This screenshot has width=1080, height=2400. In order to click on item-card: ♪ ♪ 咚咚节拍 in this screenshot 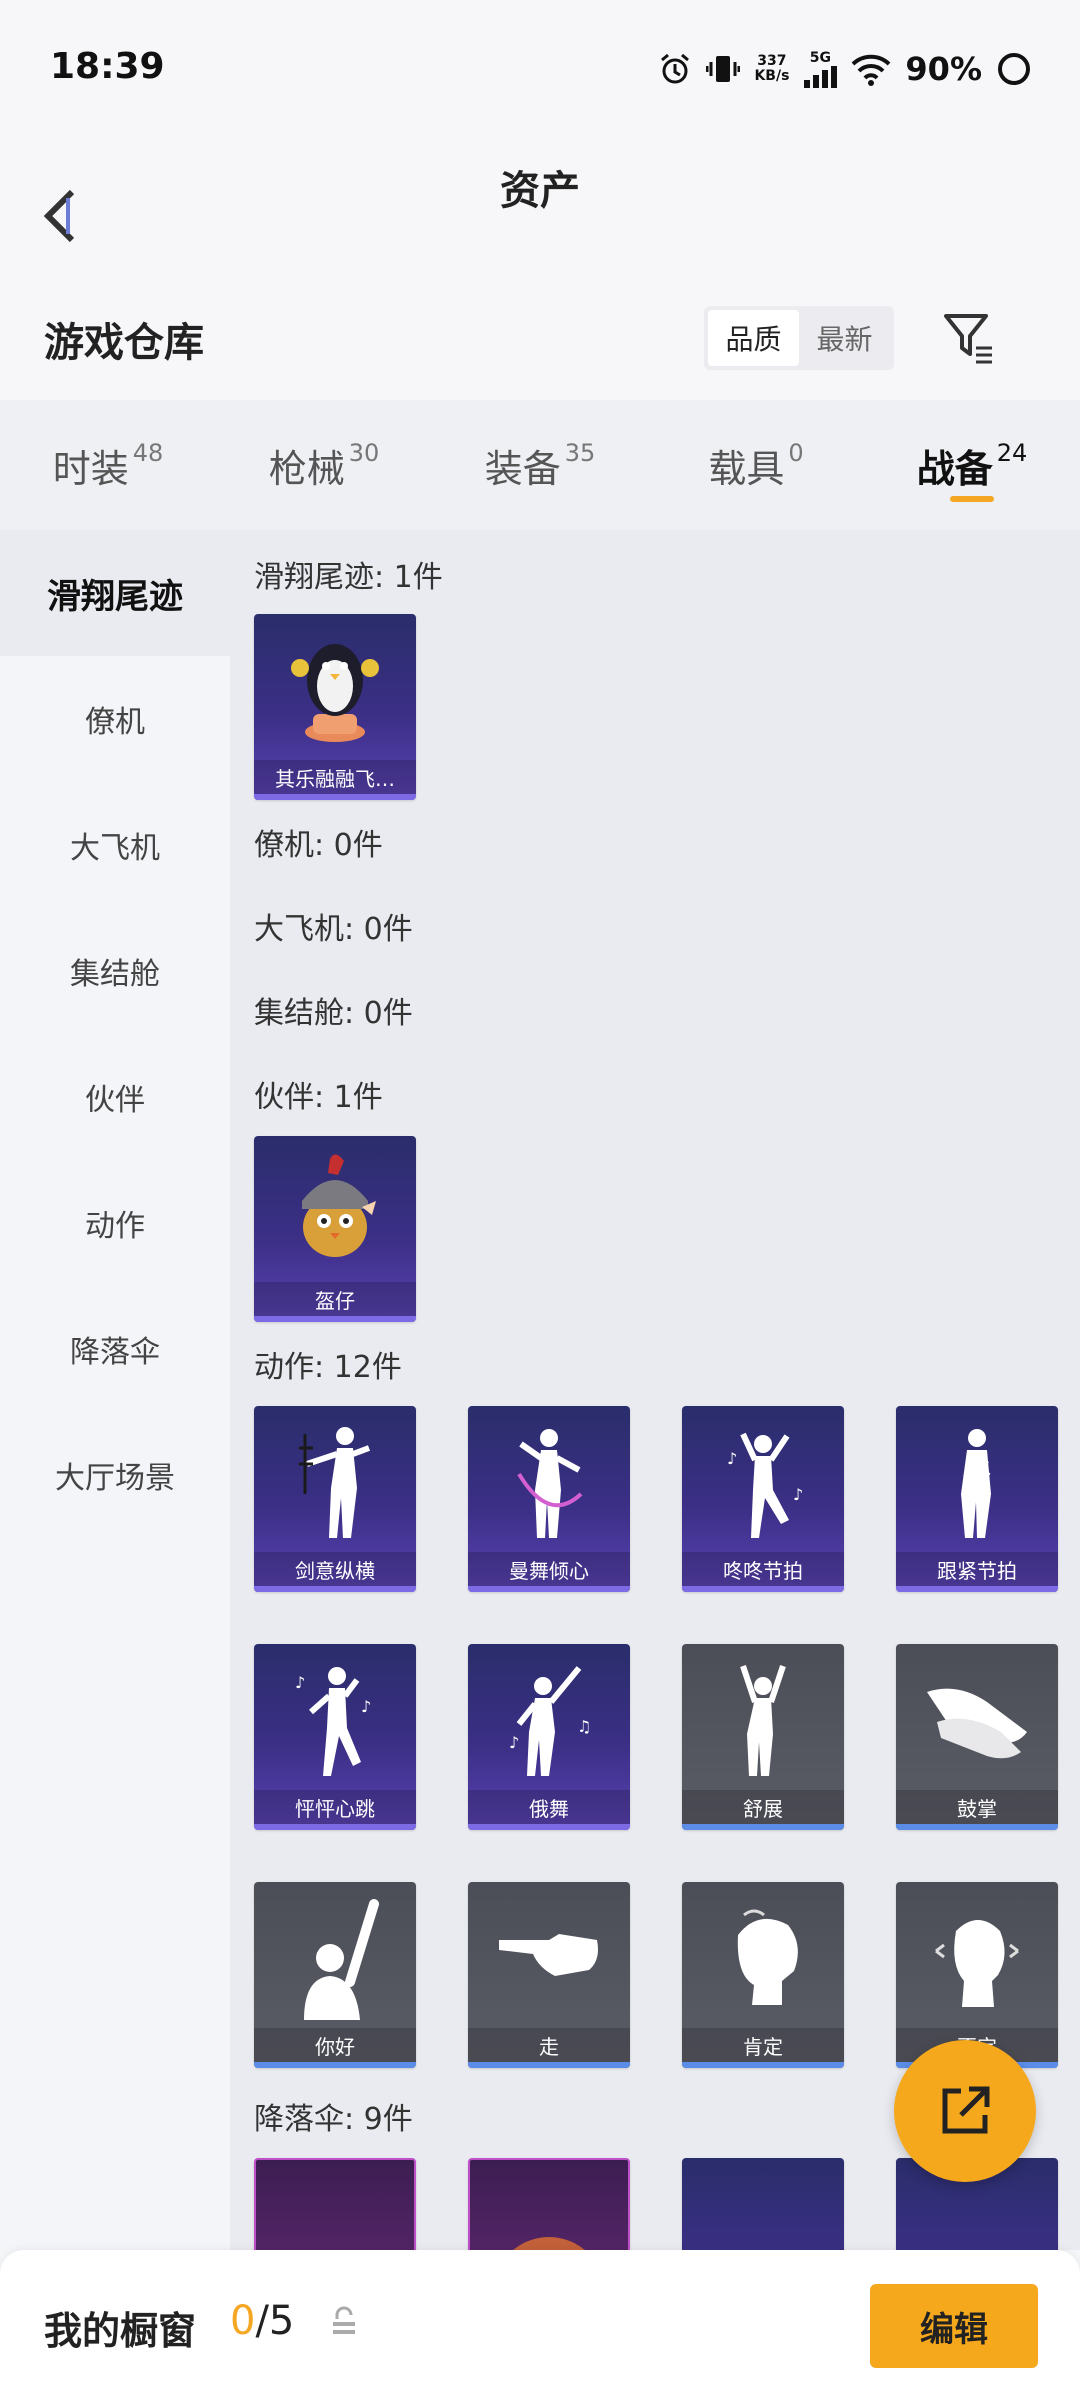, I will do `click(763, 1499)`.